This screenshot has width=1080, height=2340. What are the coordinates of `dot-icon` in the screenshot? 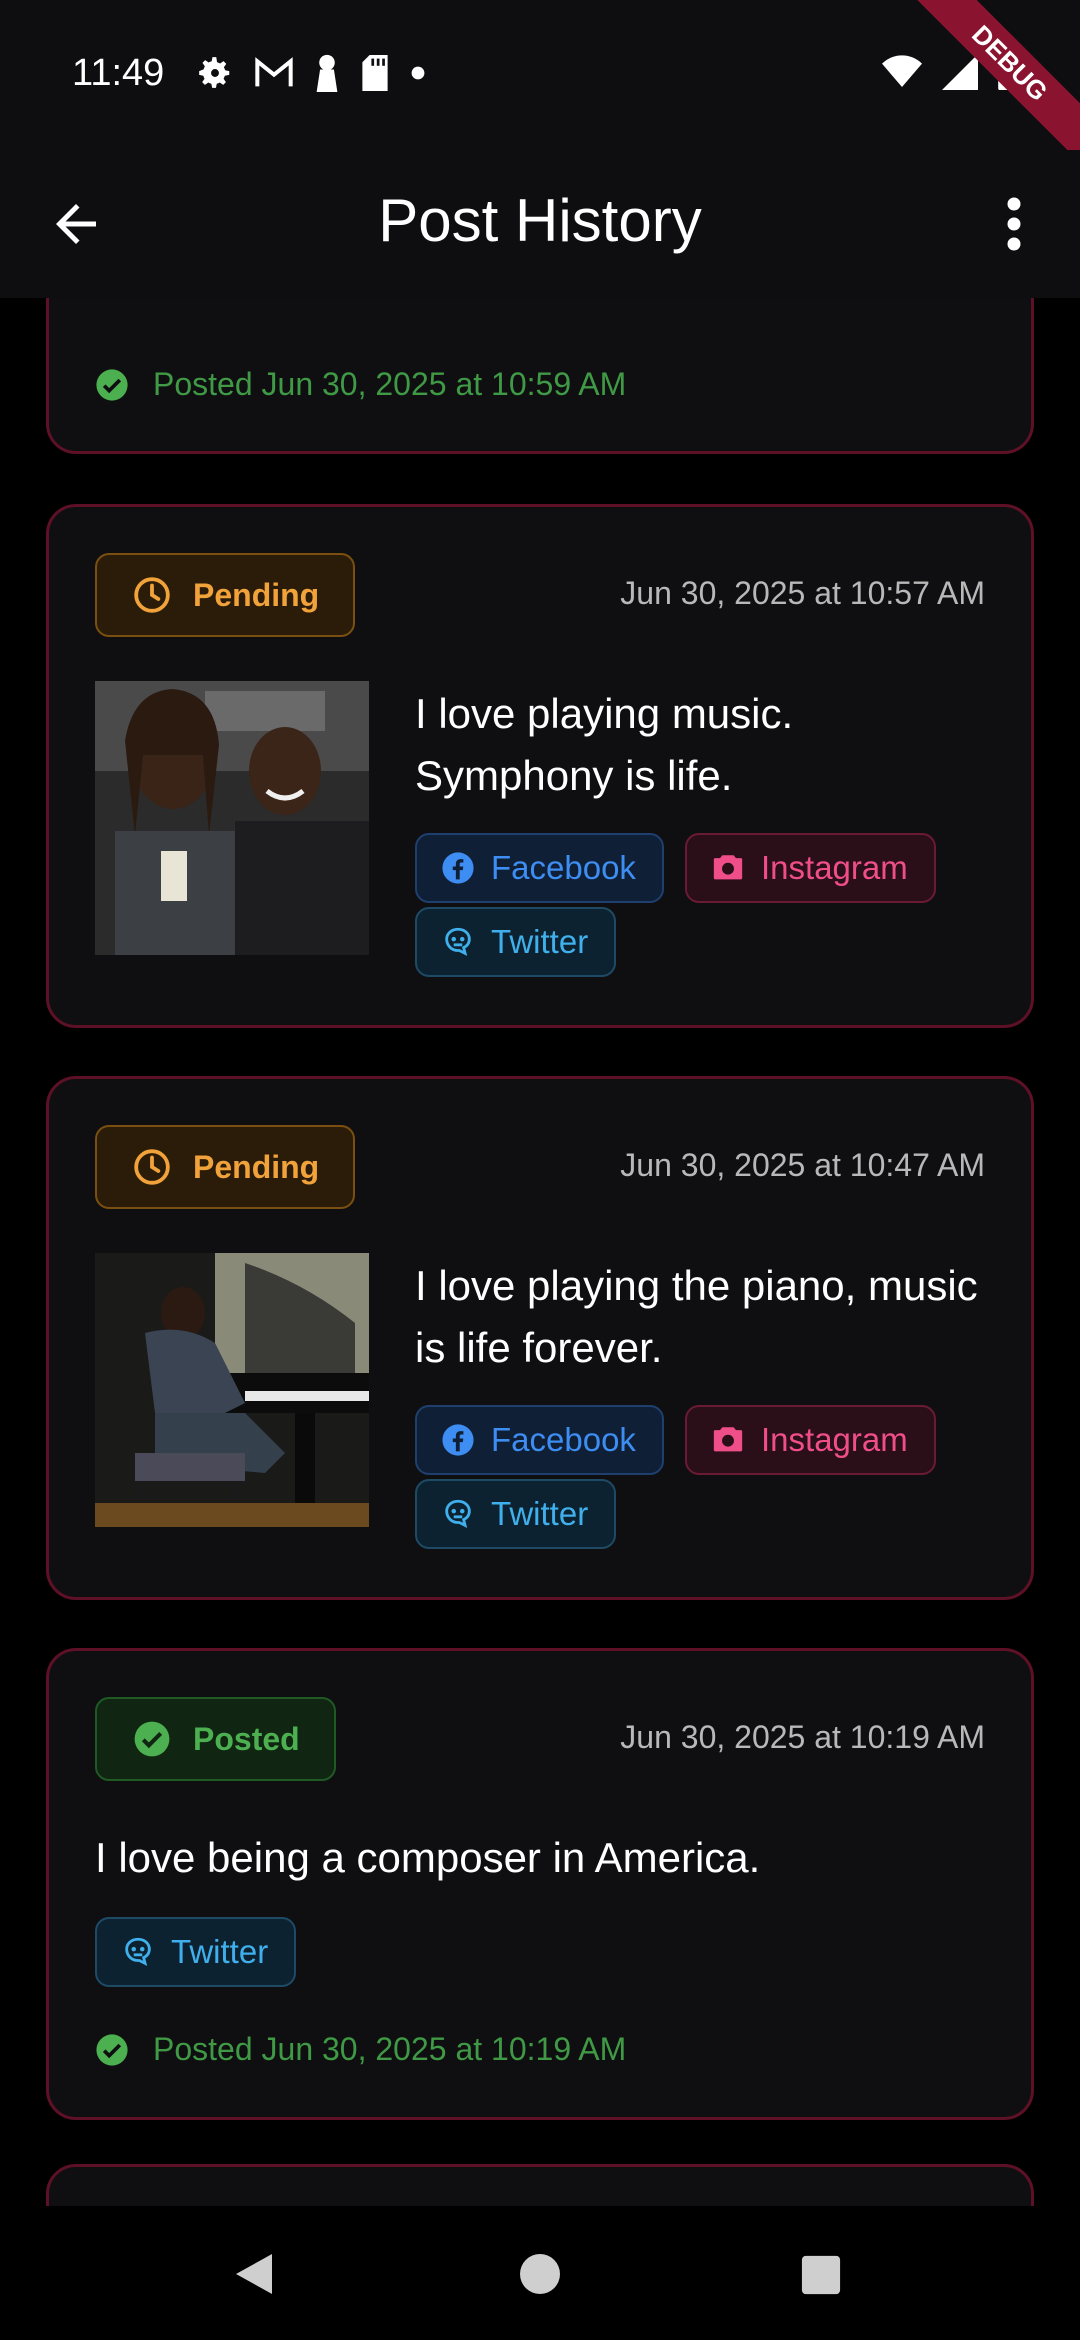 It's located at (418, 73).